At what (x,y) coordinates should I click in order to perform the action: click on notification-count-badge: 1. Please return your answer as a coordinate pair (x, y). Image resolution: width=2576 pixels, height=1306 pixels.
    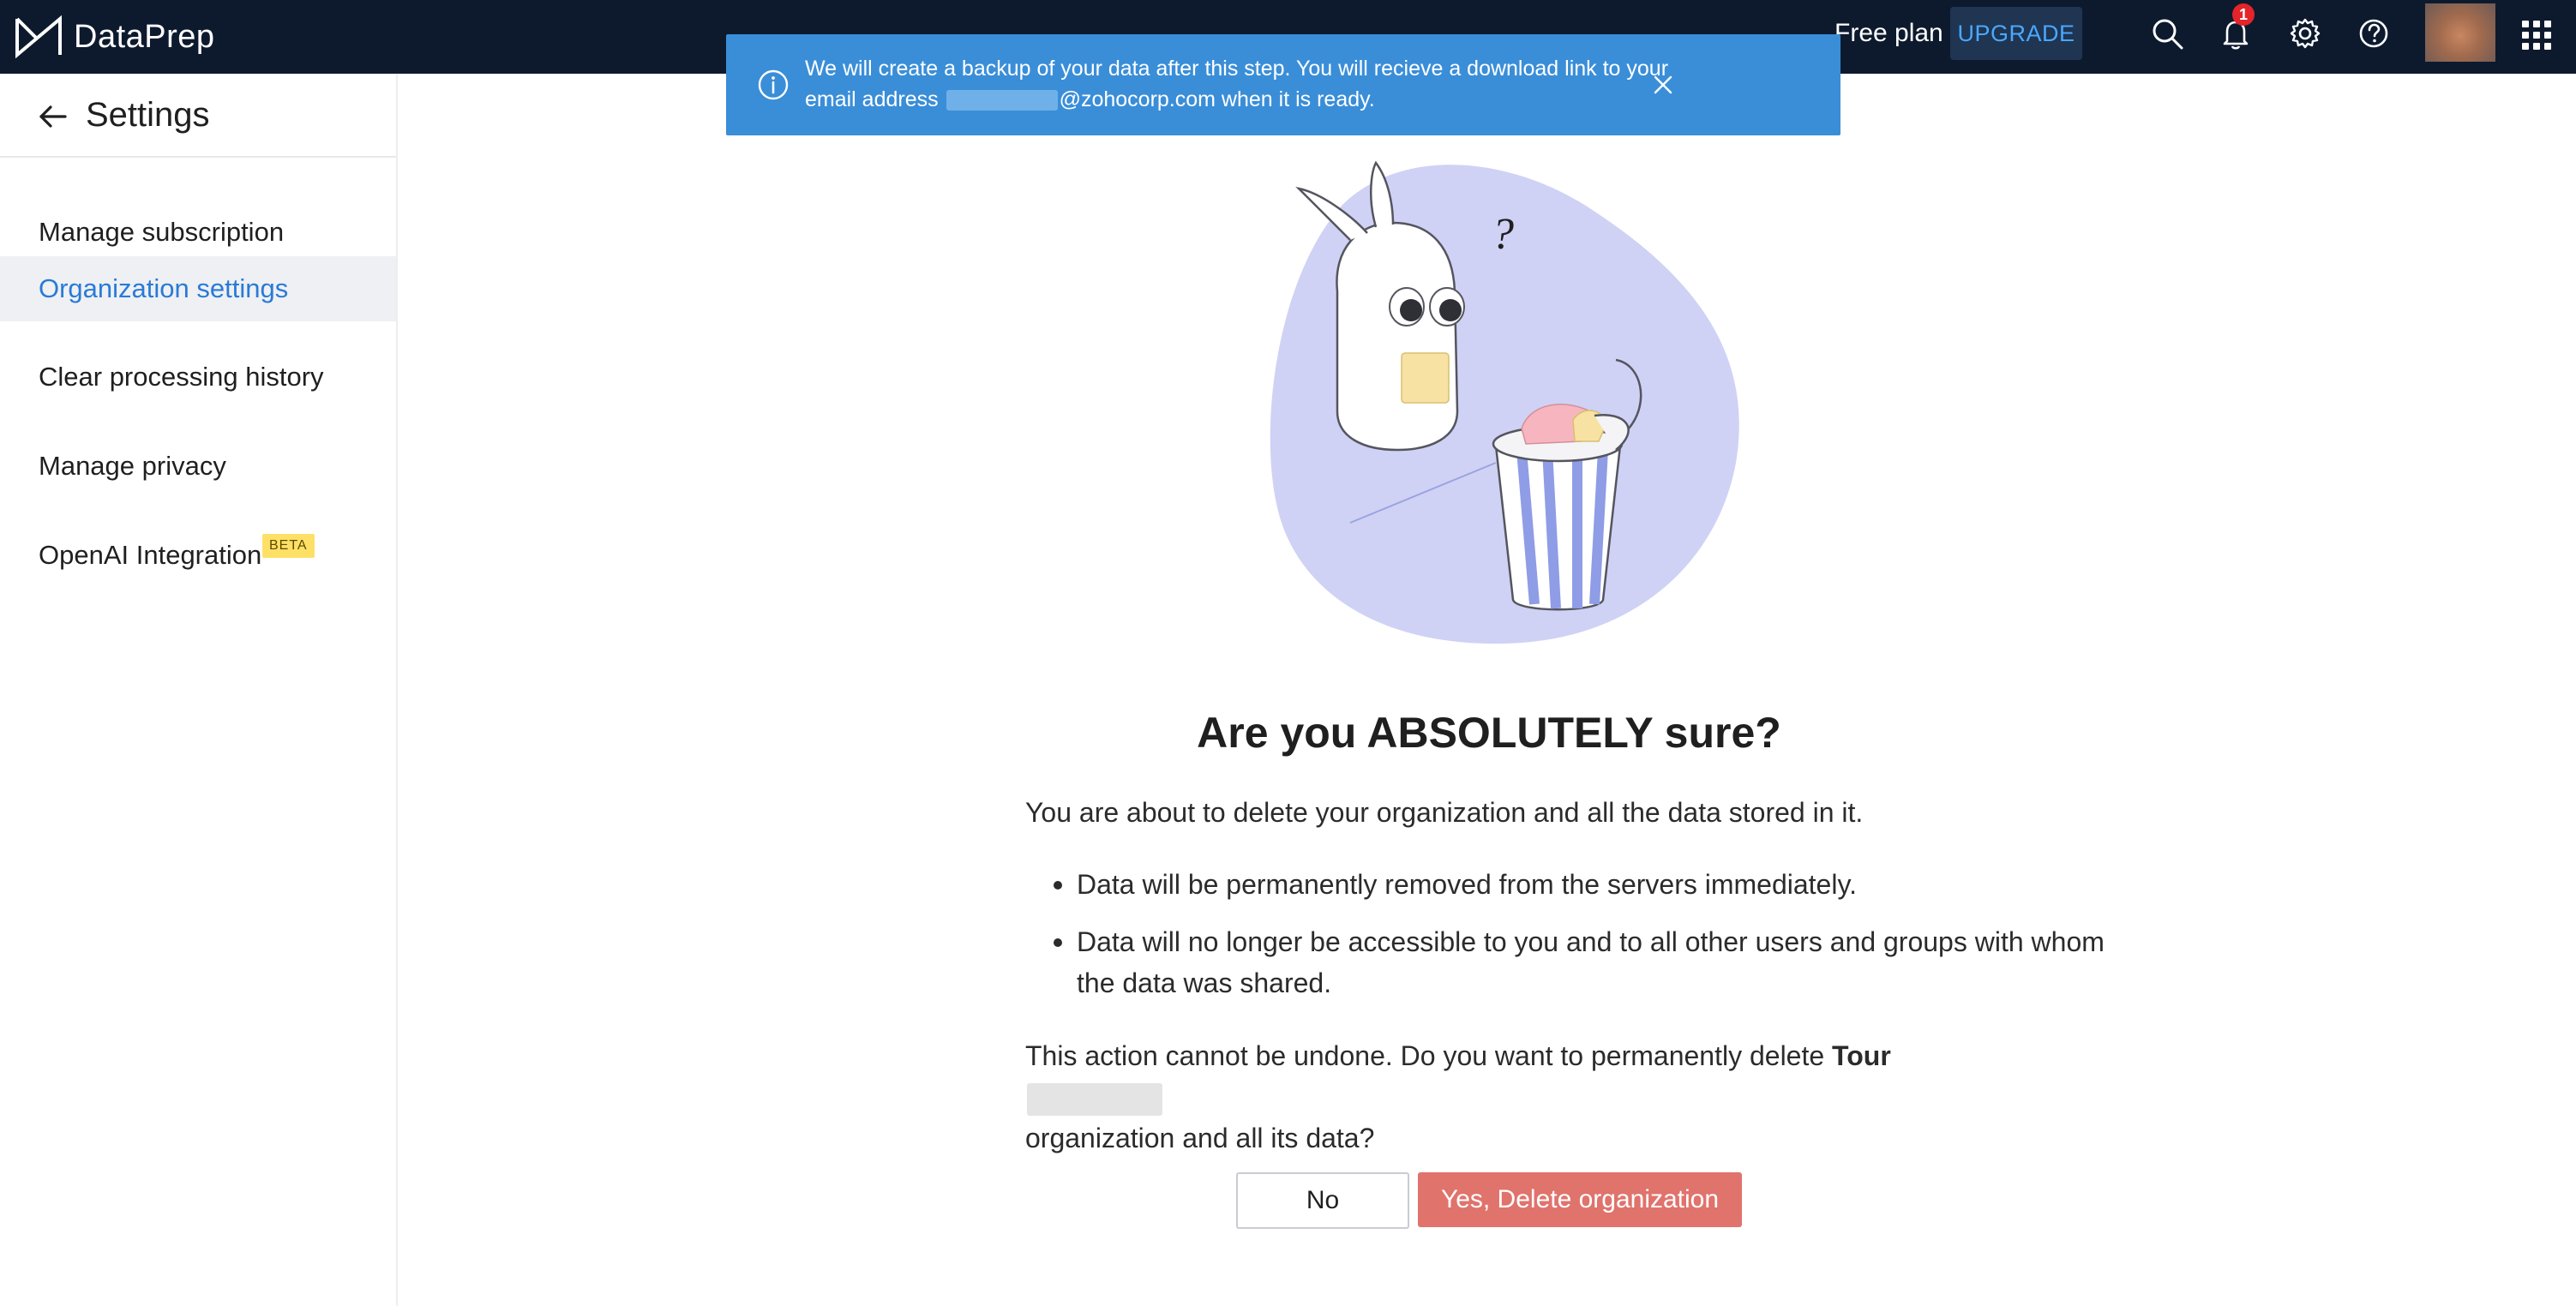
    Looking at the image, I should click on (2243, 15).